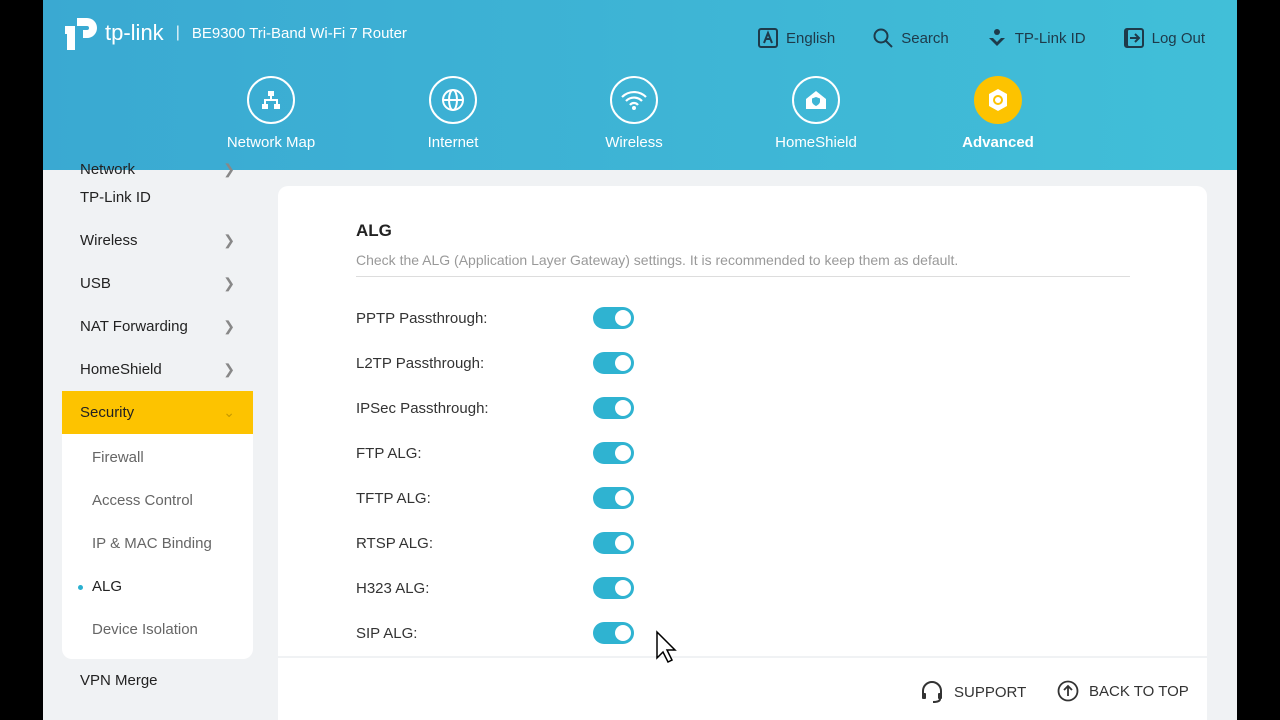 This screenshot has width=1280, height=720. What do you see at coordinates (389, 453) in the screenshot?
I see `setting-label: FTP ALG:` at bounding box center [389, 453].